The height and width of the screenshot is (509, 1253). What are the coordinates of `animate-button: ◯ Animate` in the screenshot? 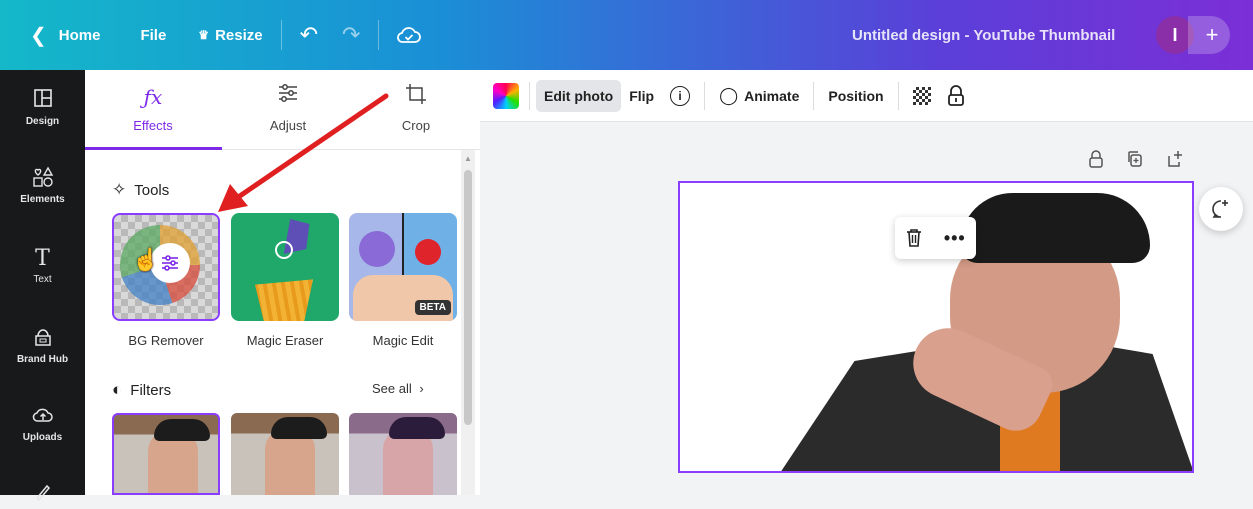 It's located at (759, 96).